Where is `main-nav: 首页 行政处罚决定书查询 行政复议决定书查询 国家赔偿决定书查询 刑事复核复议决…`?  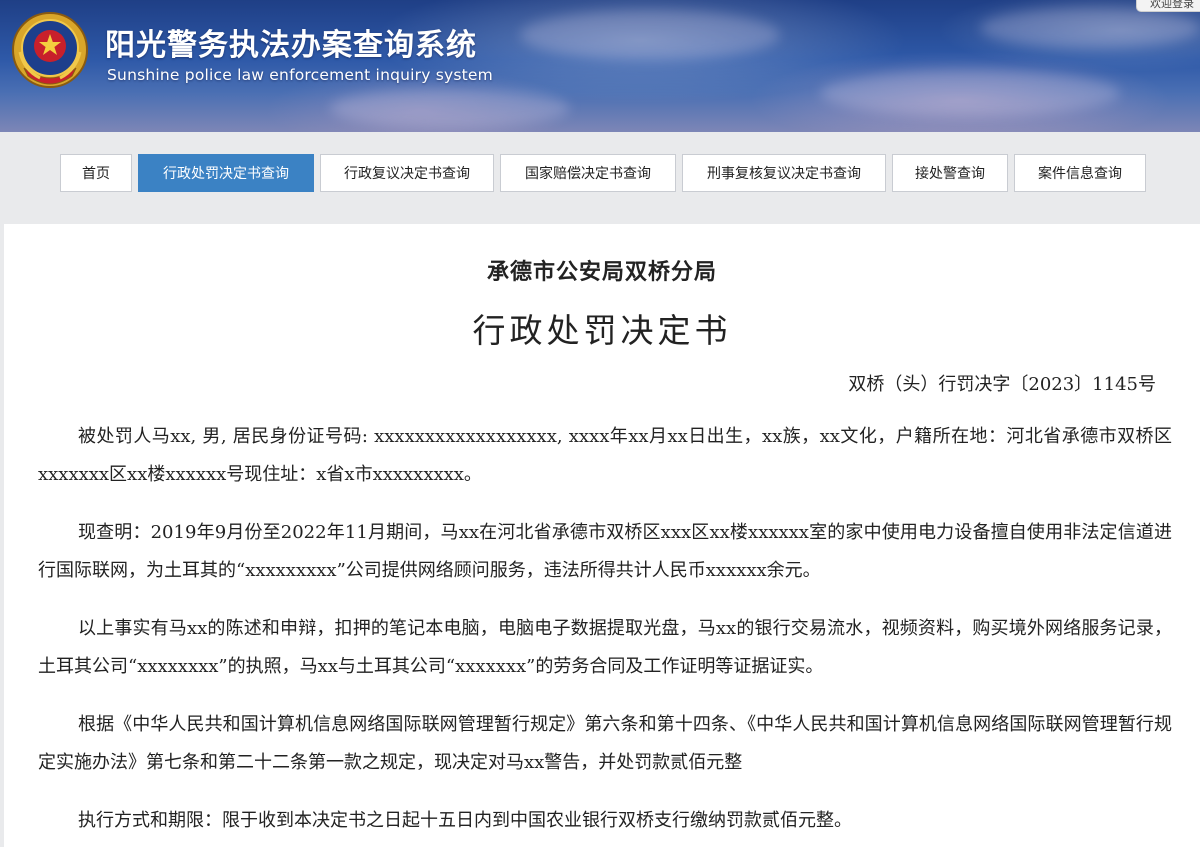 main-nav: 首页 行政处罚决定书查询 行政复议决定书查询 国家赔偿决定书查询 刑事复核复议决… is located at coordinates (600, 177).